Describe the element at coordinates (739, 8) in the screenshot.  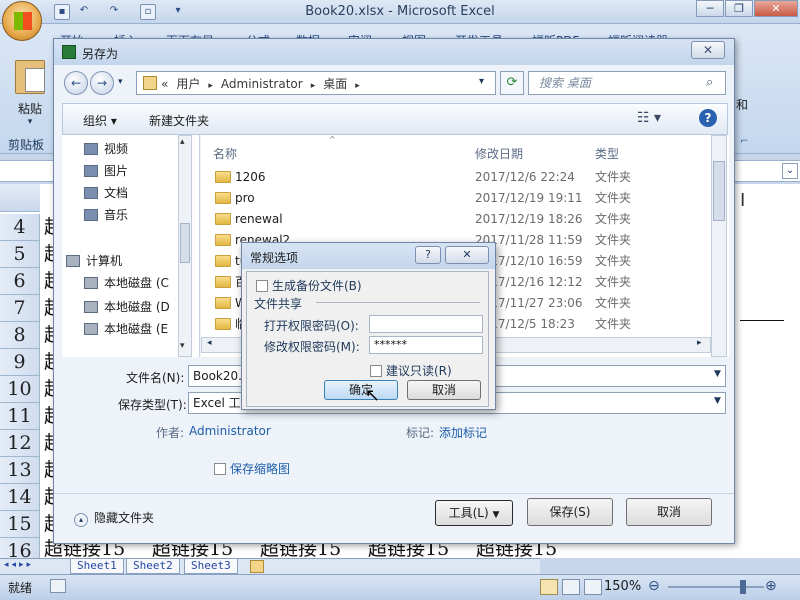
I see `restore-button: ❐` at that location.